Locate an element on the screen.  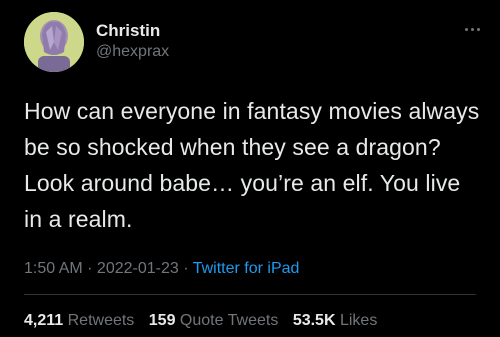
likes-stat: 53.5K Likes is located at coordinates (335, 320).